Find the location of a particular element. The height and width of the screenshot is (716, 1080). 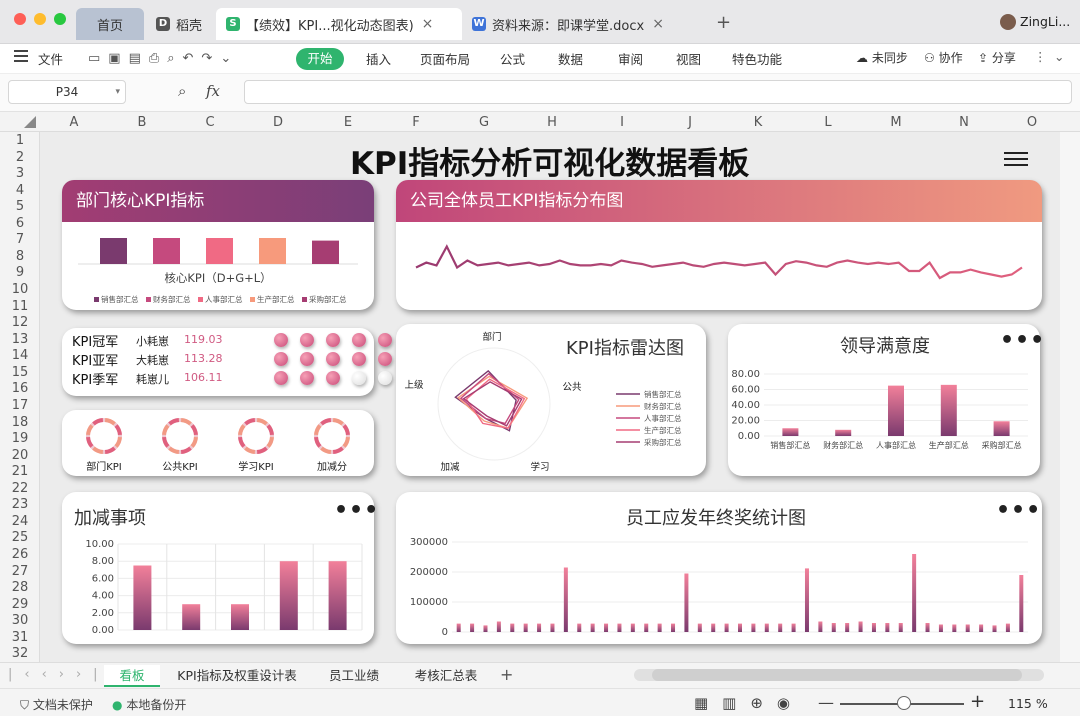

row-header: 1 is located at coordinates (20, 140).